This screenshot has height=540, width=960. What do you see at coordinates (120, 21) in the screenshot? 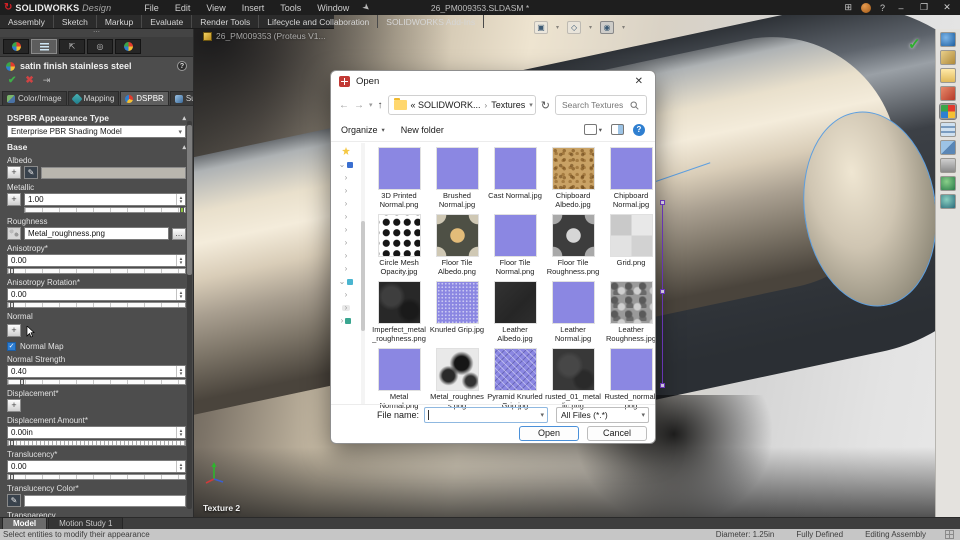
I see `tab-markup: Markup` at bounding box center [120, 21].